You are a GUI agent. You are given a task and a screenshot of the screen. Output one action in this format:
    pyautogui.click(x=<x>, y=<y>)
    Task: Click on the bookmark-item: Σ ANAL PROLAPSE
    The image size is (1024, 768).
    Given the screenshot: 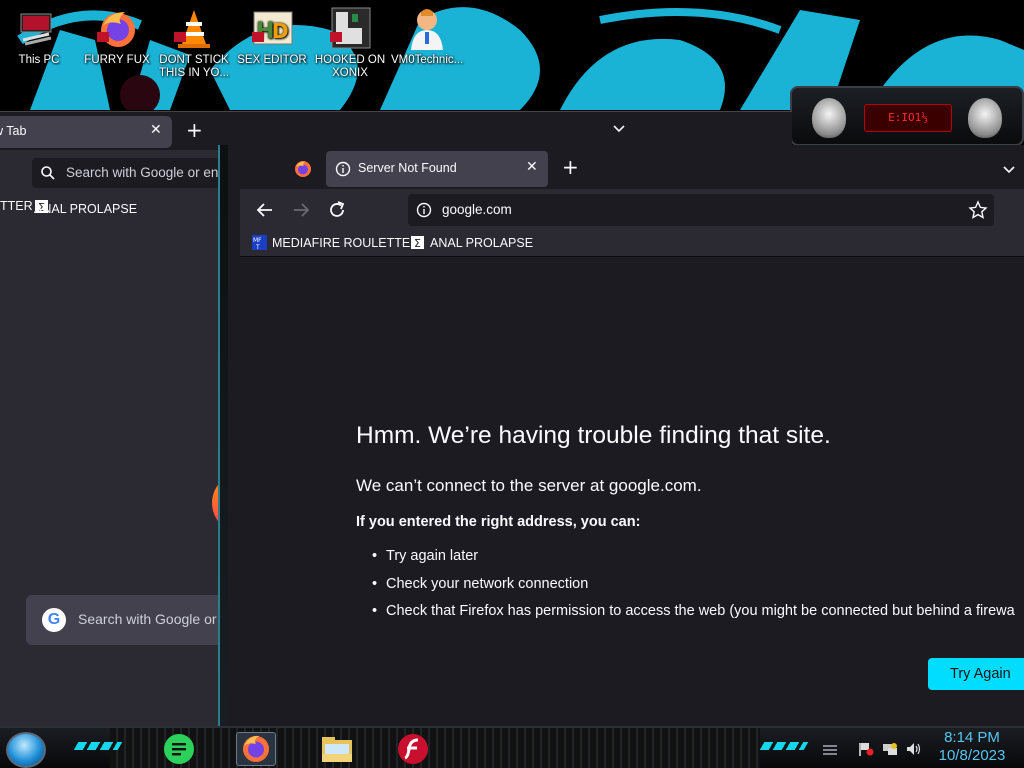 What is the action you would take?
    pyautogui.click(x=85, y=207)
    